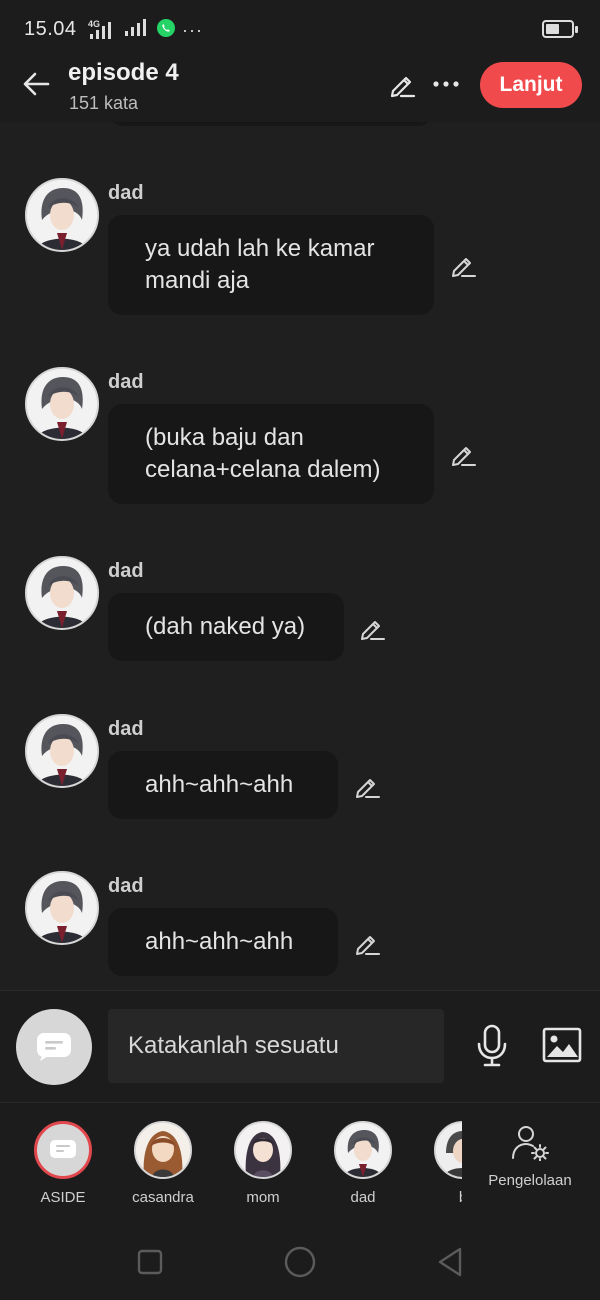 The width and height of the screenshot is (600, 1300). I want to click on more-dots-icon: ···, so click(192, 30).